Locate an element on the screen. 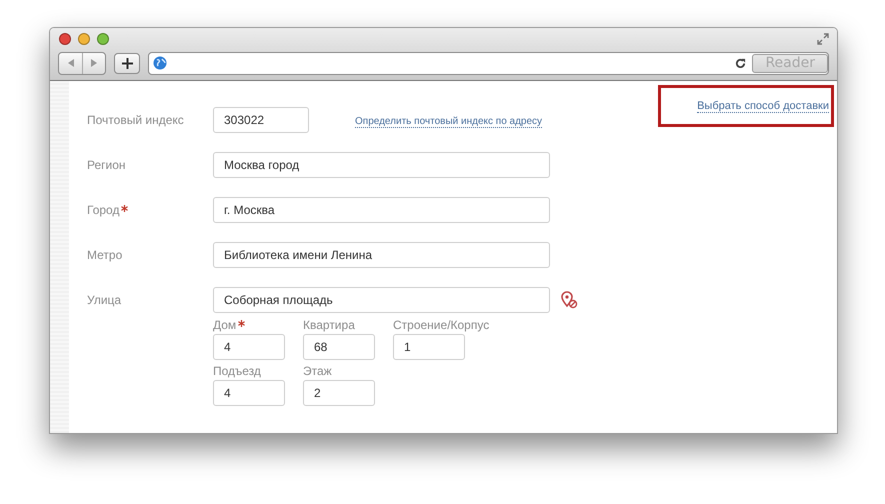  new-tab-button is located at coordinates (127, 63).